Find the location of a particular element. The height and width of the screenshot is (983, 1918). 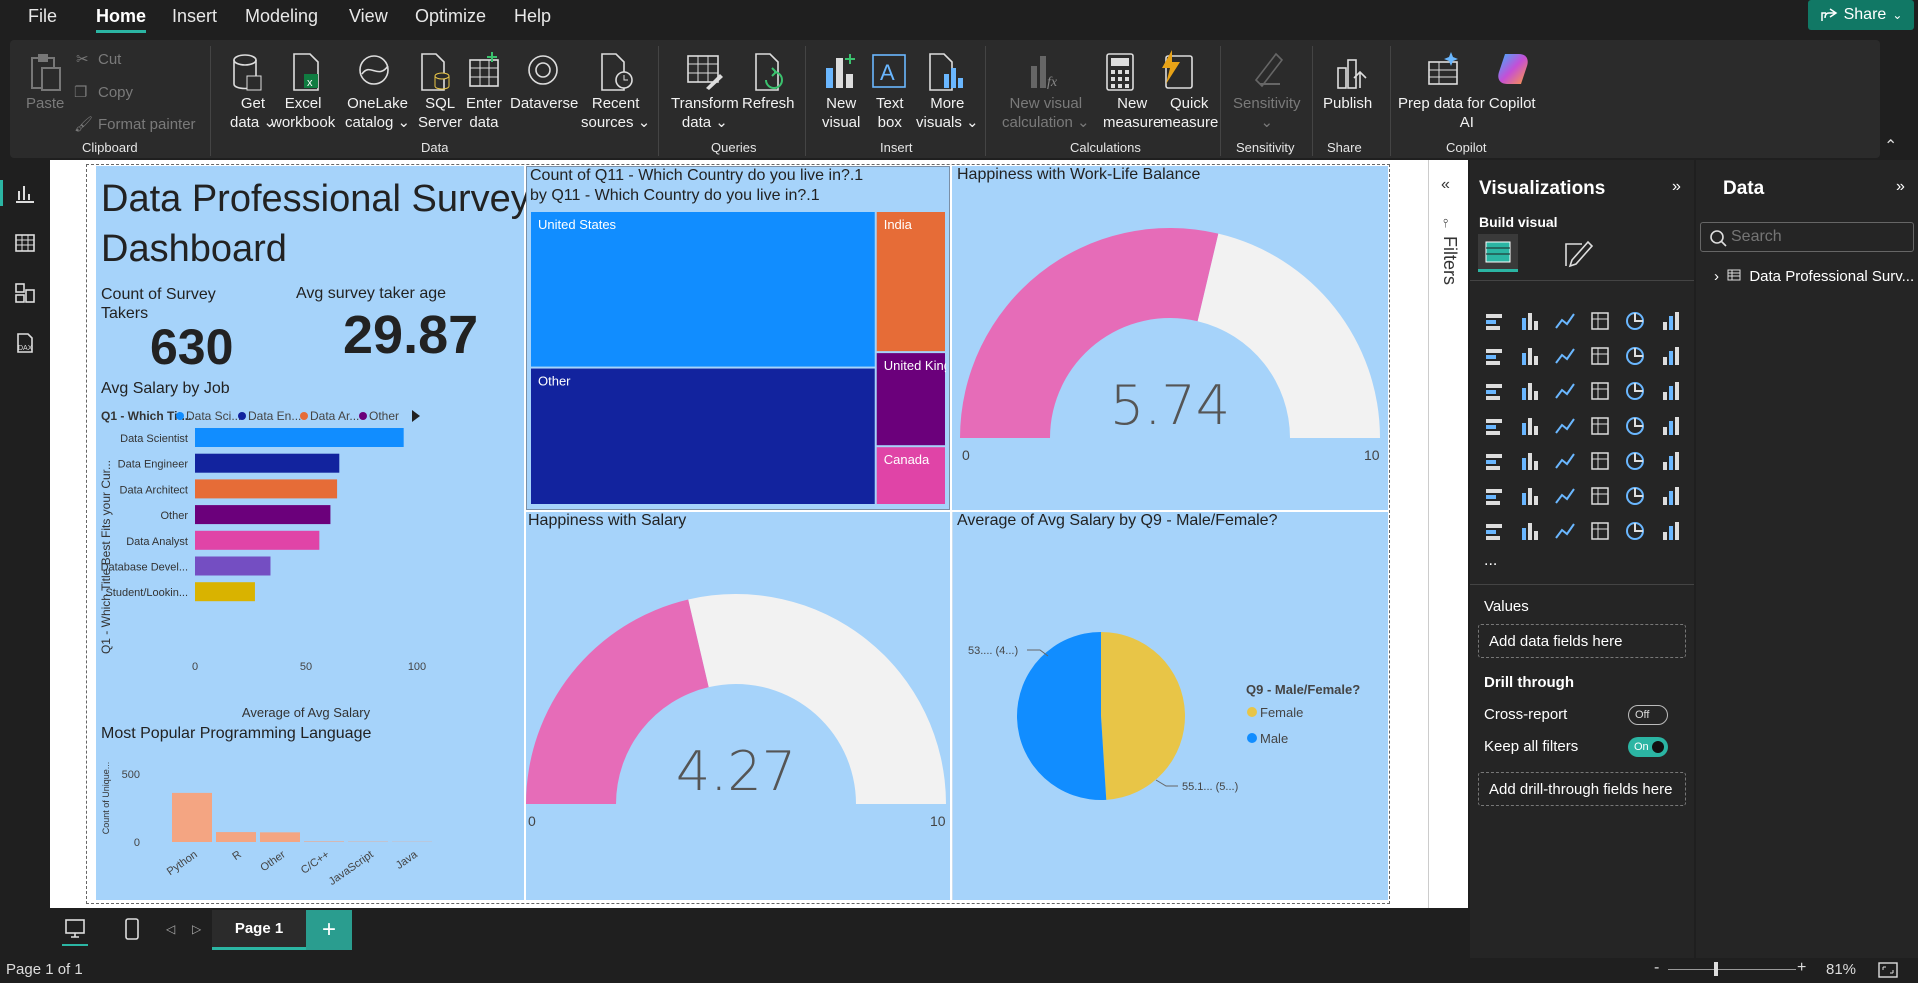

100pct-column-icon is located at coordinates (1670, 321).